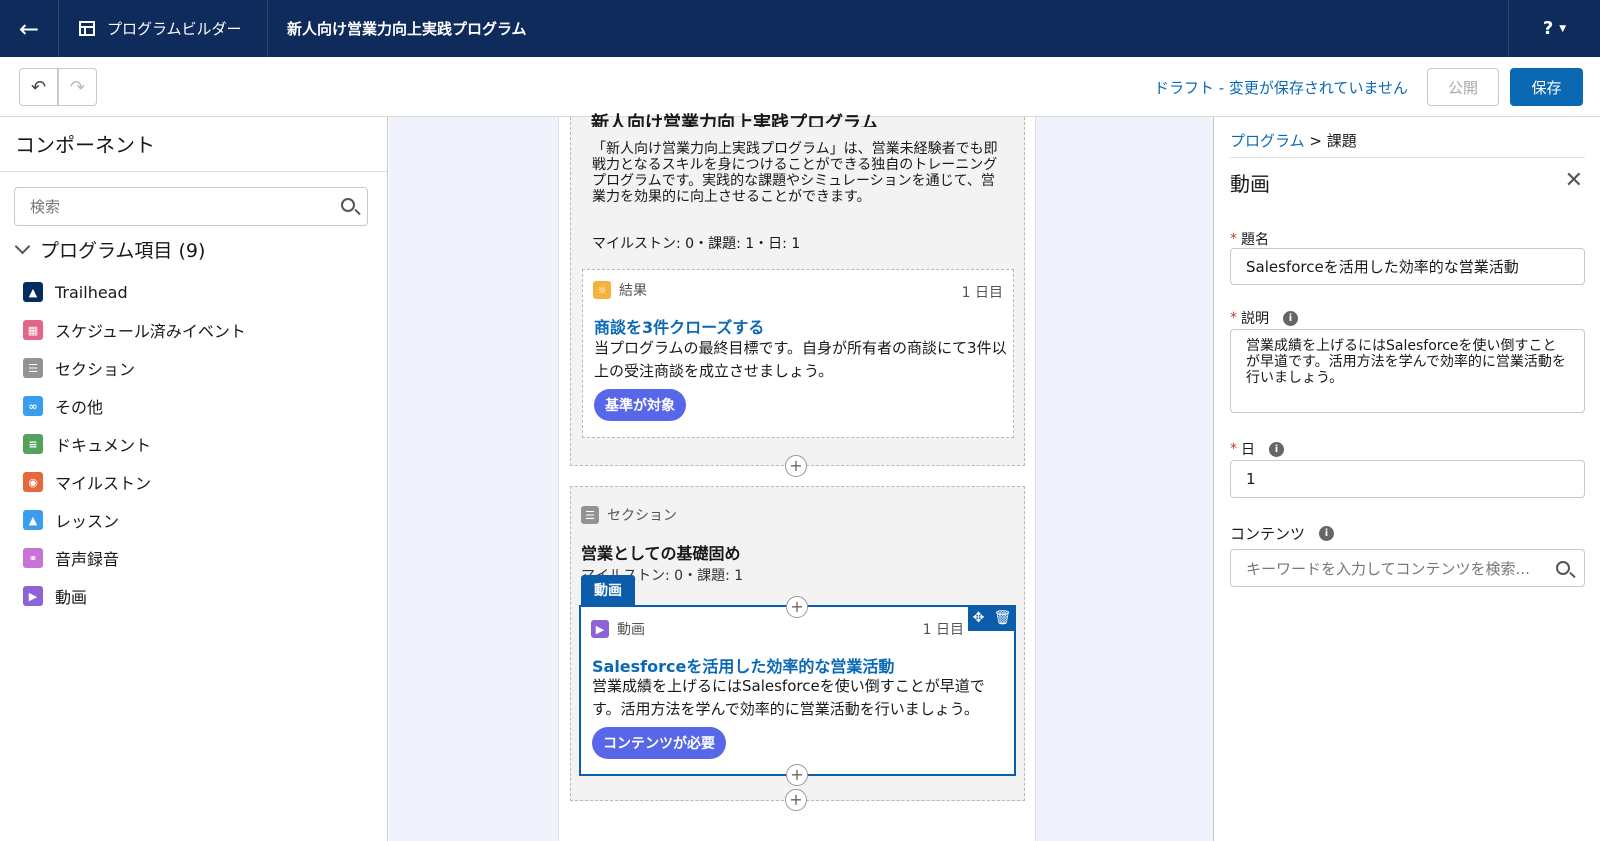 This screenshot has width=1600, height=841. I want to click on calendar-icon: ▦, so click(33, 330).